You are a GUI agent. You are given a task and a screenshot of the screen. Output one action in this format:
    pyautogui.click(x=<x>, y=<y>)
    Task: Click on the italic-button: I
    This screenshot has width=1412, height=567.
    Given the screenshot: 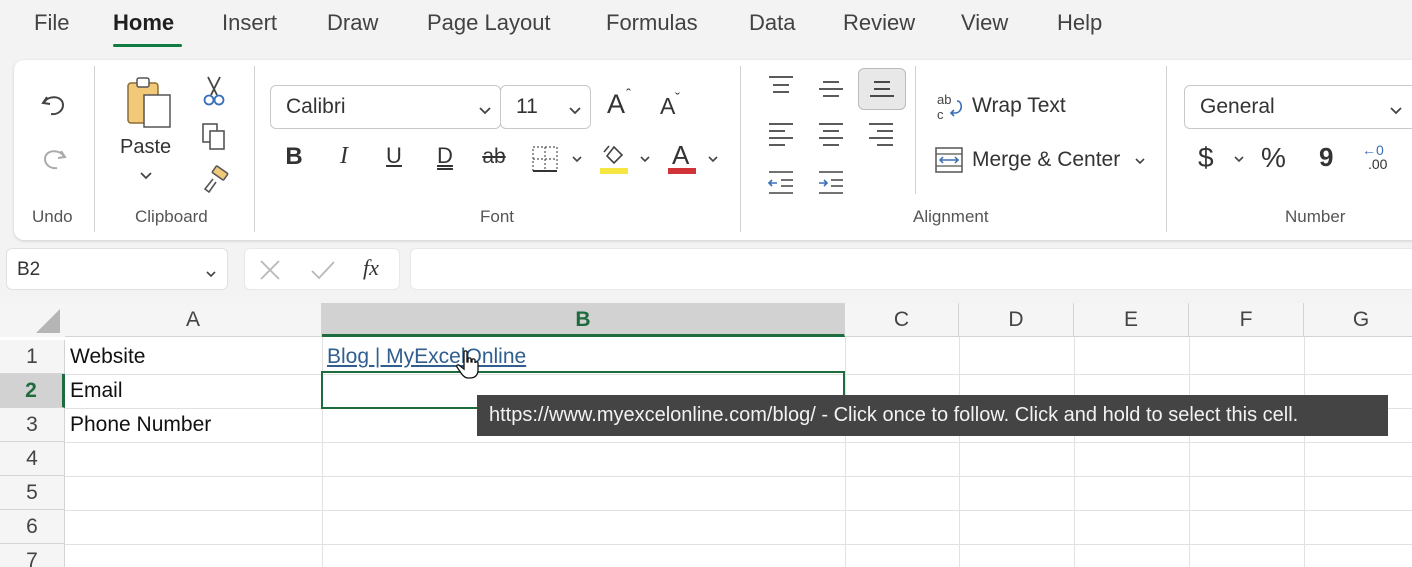 What is the action you would take?
    pyautogui.click(x=344, y=156)
    